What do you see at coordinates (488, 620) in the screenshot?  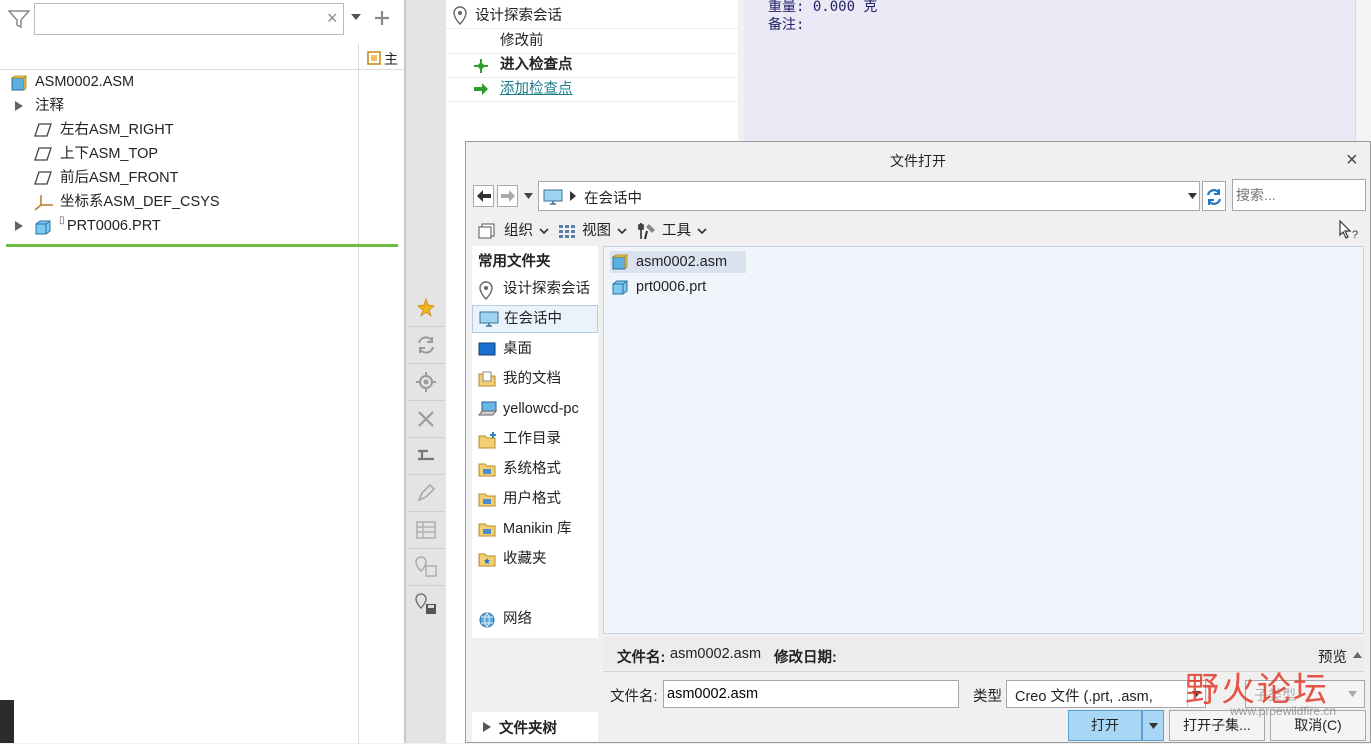 I see `network-icon` at bounding box center [488, 620].